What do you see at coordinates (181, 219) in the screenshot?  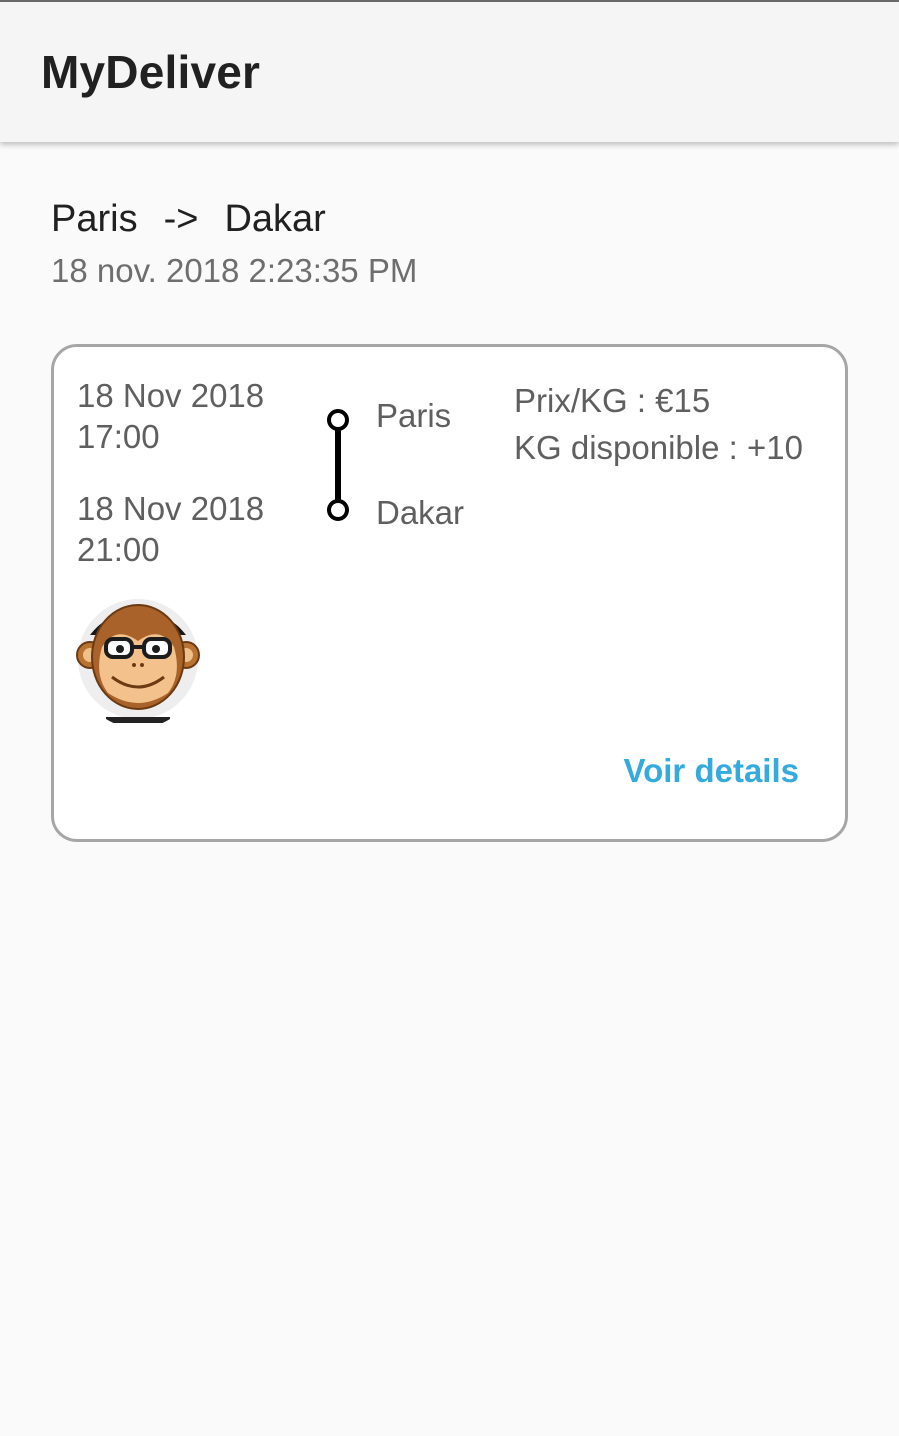 I see `route-arrow: ->` at bounding box center [181, 219].